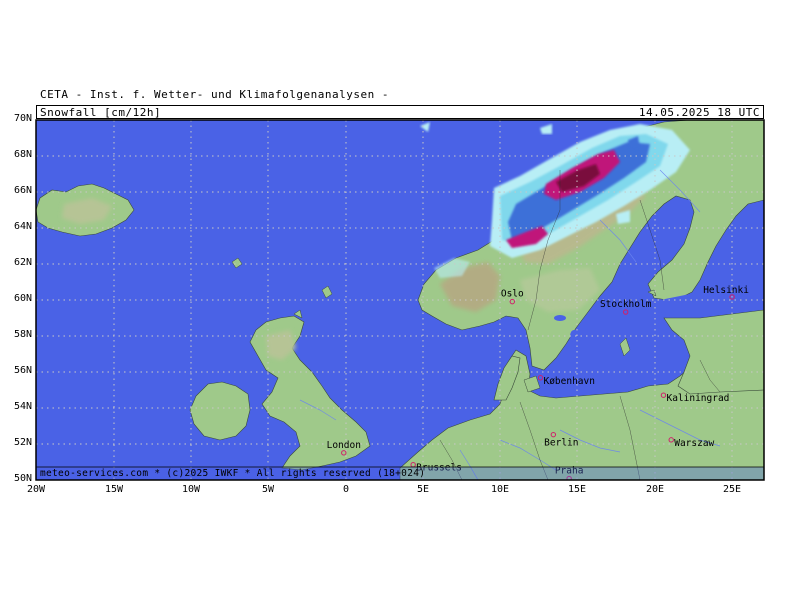  I want to click on lon-label-5e: 5E, so click(423, 489).